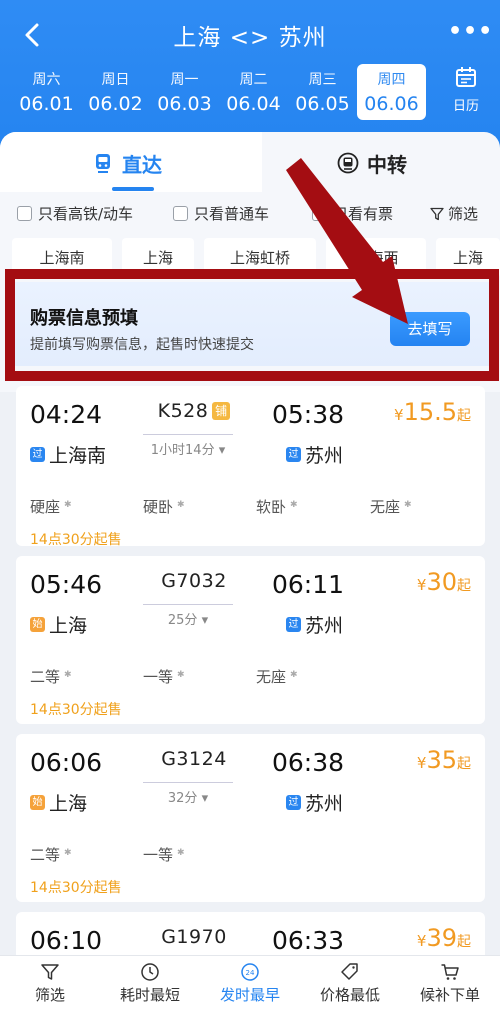 The height and width of the screenshot is (1009, 500). I want to click on tab-transfer: 中转, so click(372, 163).